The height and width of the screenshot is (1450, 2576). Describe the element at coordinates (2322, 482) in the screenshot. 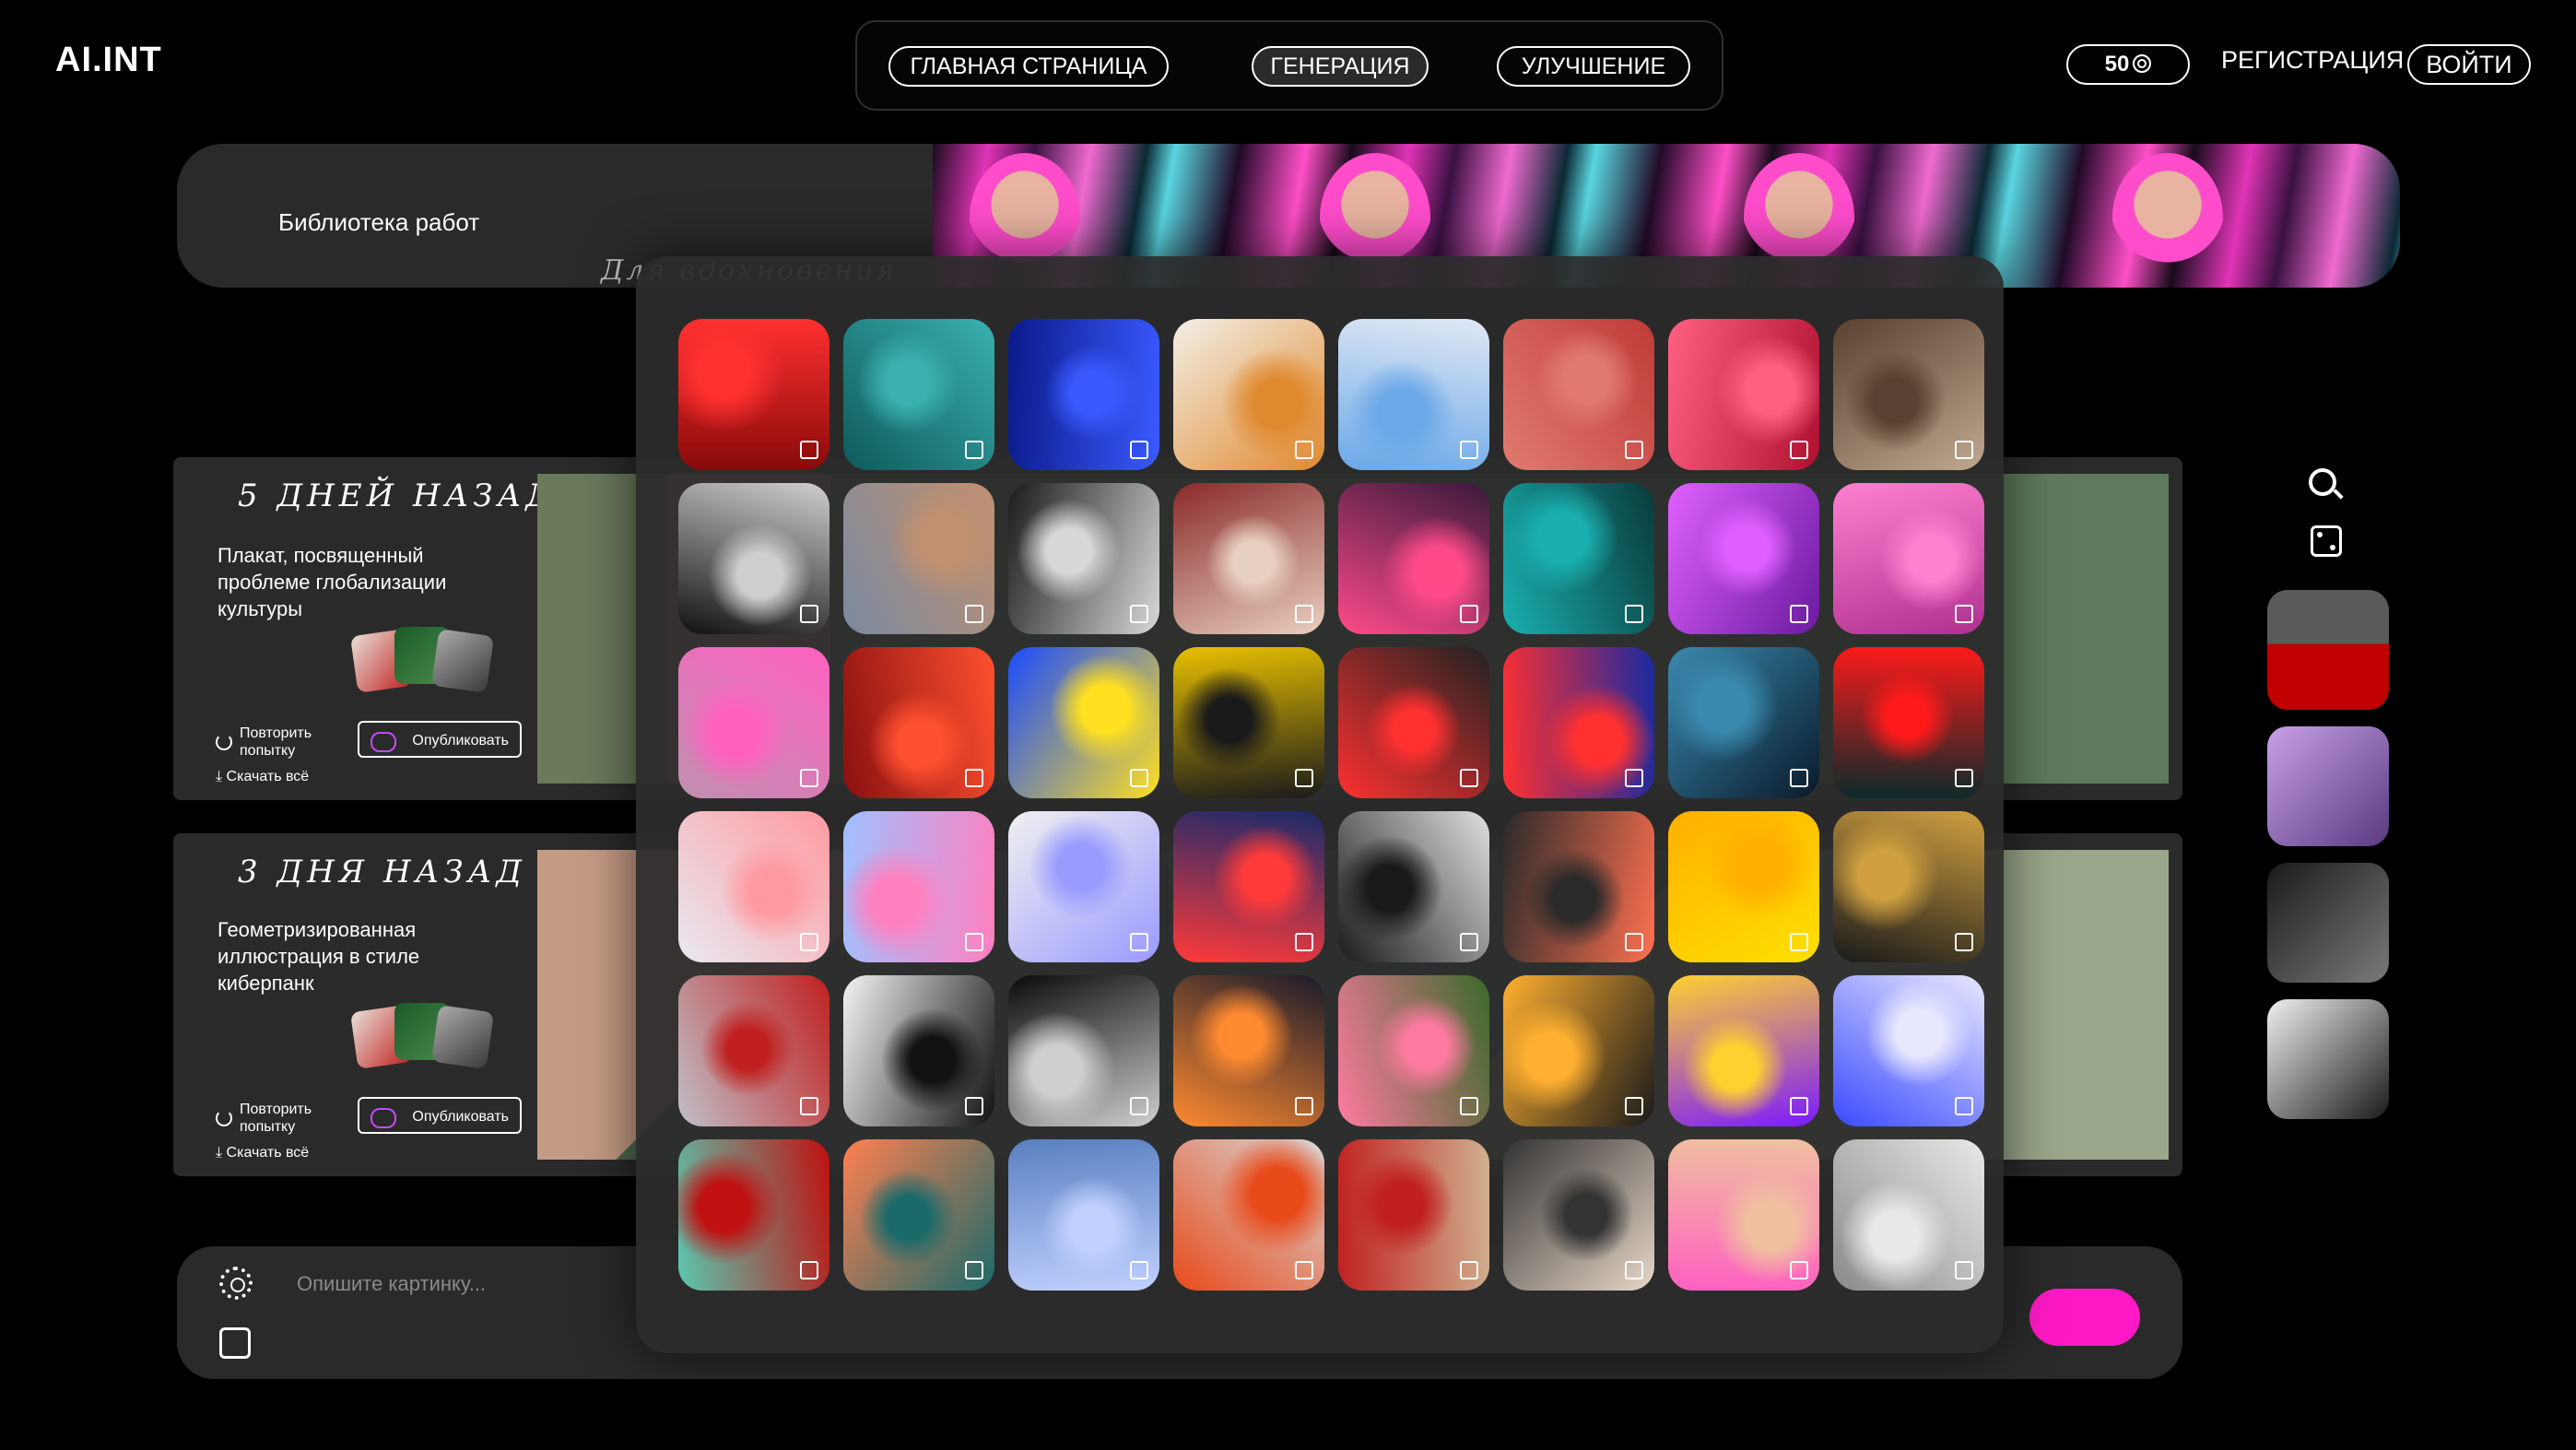

I see `search-icon` at that location.